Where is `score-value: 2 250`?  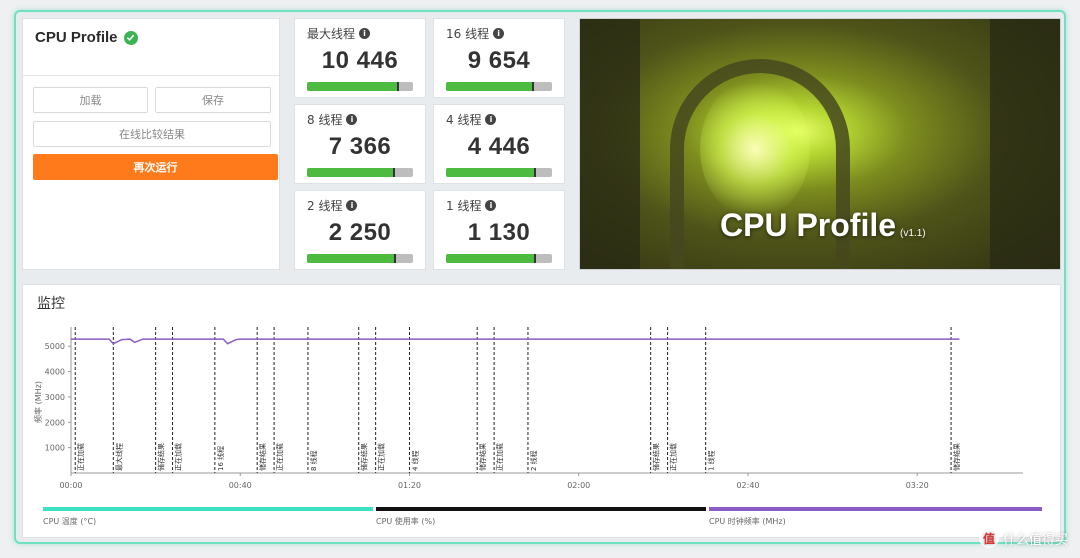 score-value: 2 250 is located at coordinates (360, 232).